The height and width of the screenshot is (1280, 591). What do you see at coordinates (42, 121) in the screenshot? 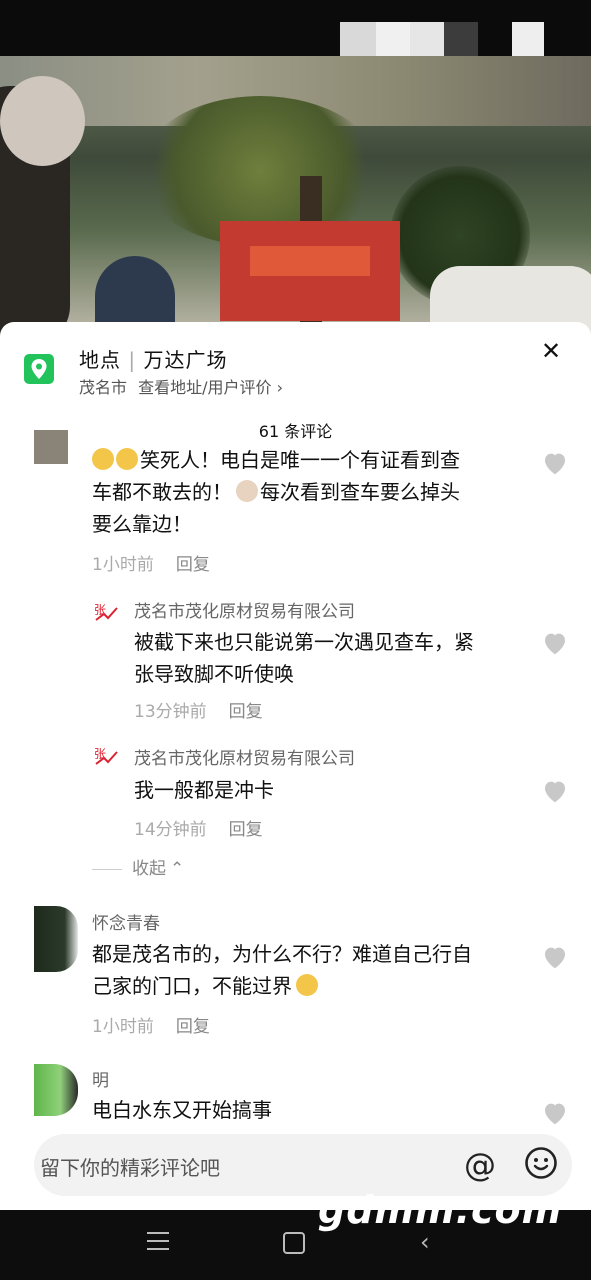
I see `video-person-head` at bounding box center [42, 121].